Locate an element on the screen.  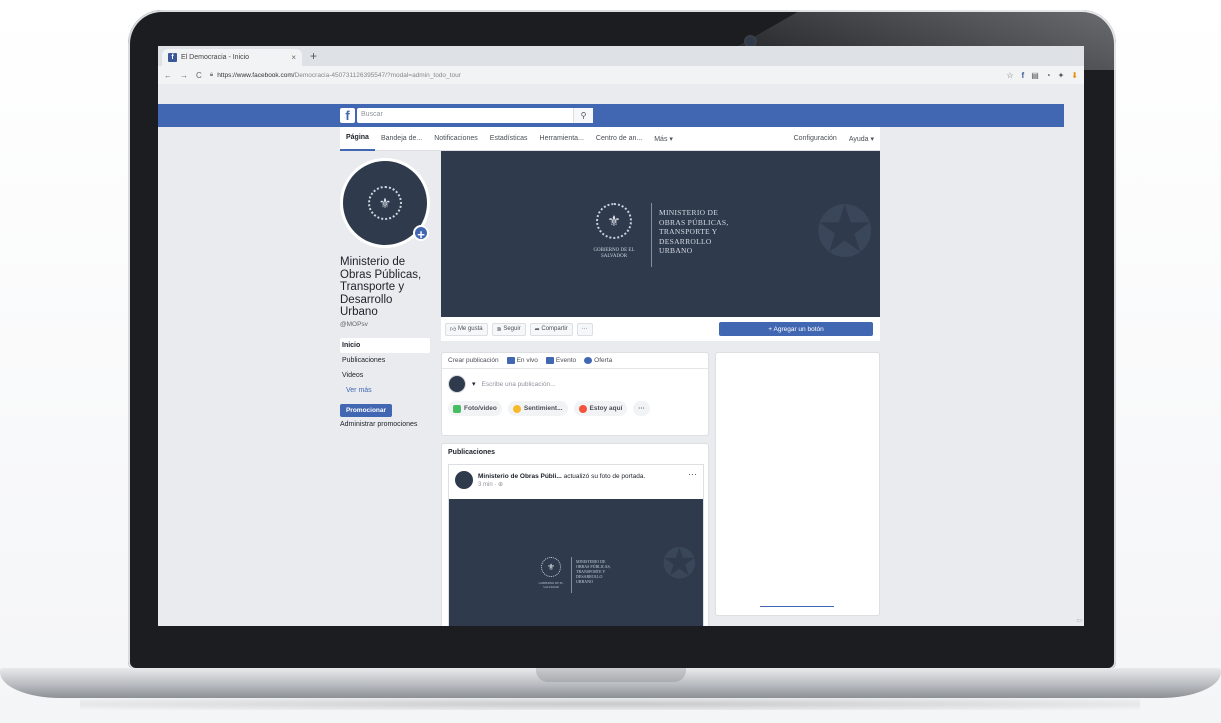
ministry-line: DESARROLLO is located at coordinates (685, 241).